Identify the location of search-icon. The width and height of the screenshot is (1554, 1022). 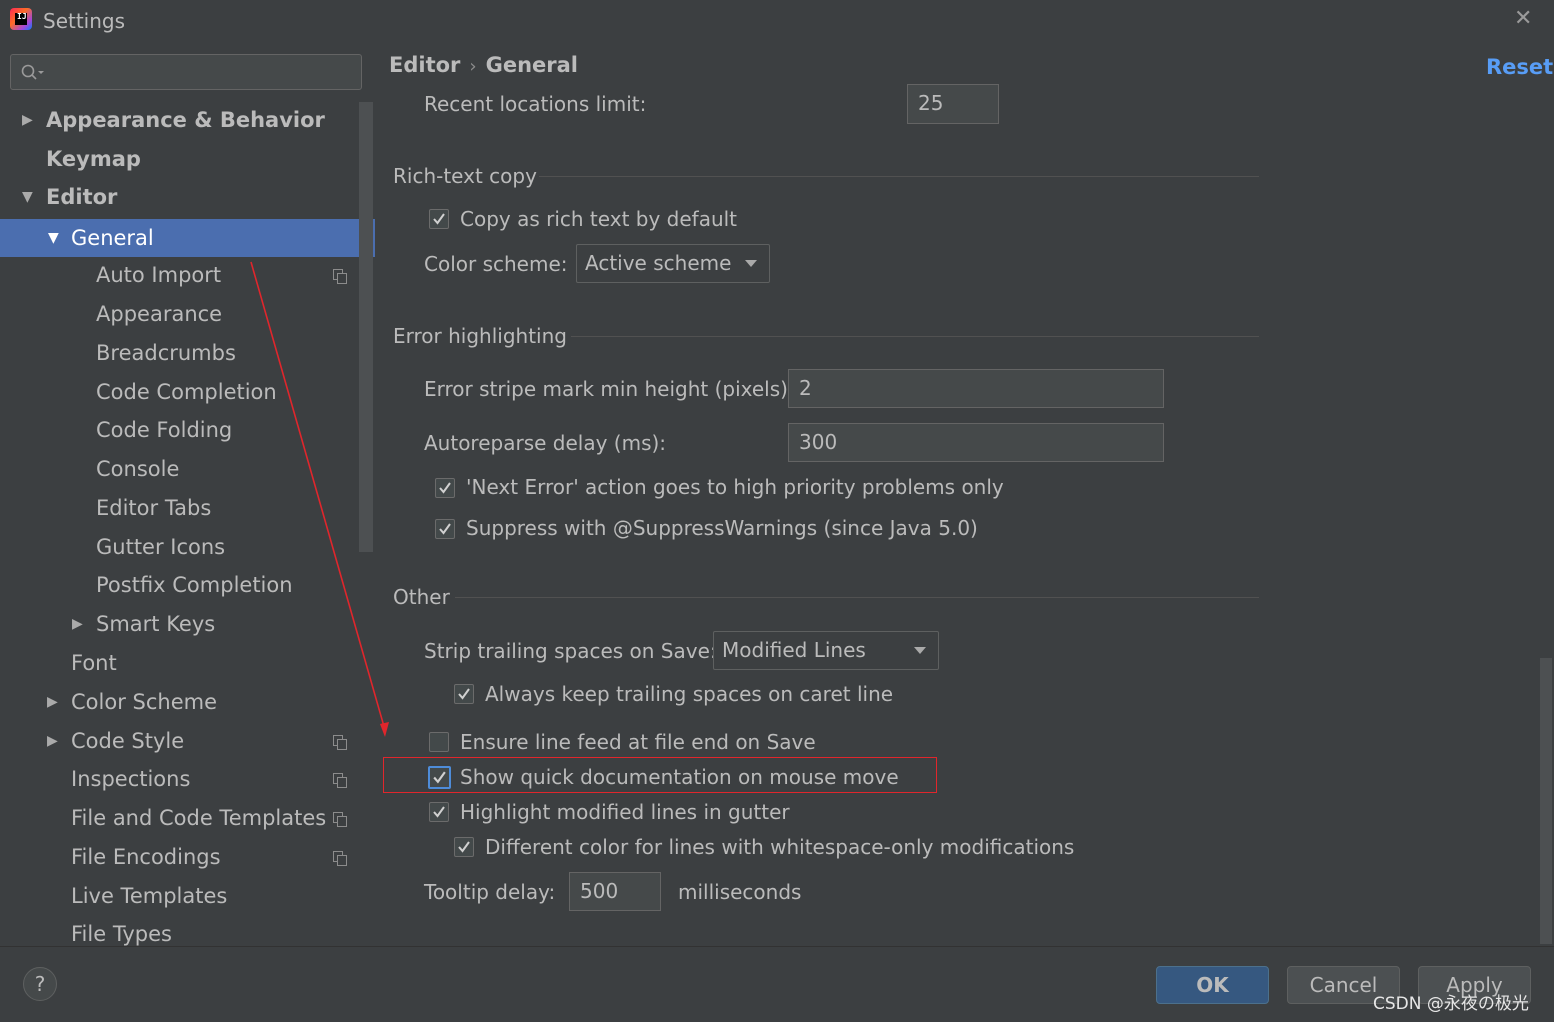
(32, 72).